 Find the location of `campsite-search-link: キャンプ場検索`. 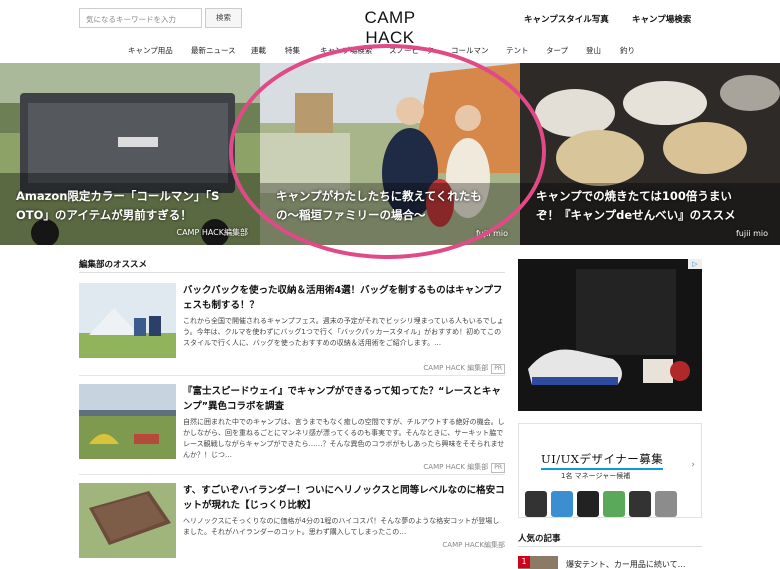

campsite-search-link: キャンプ場検索 is located at coordinates (661, 19).